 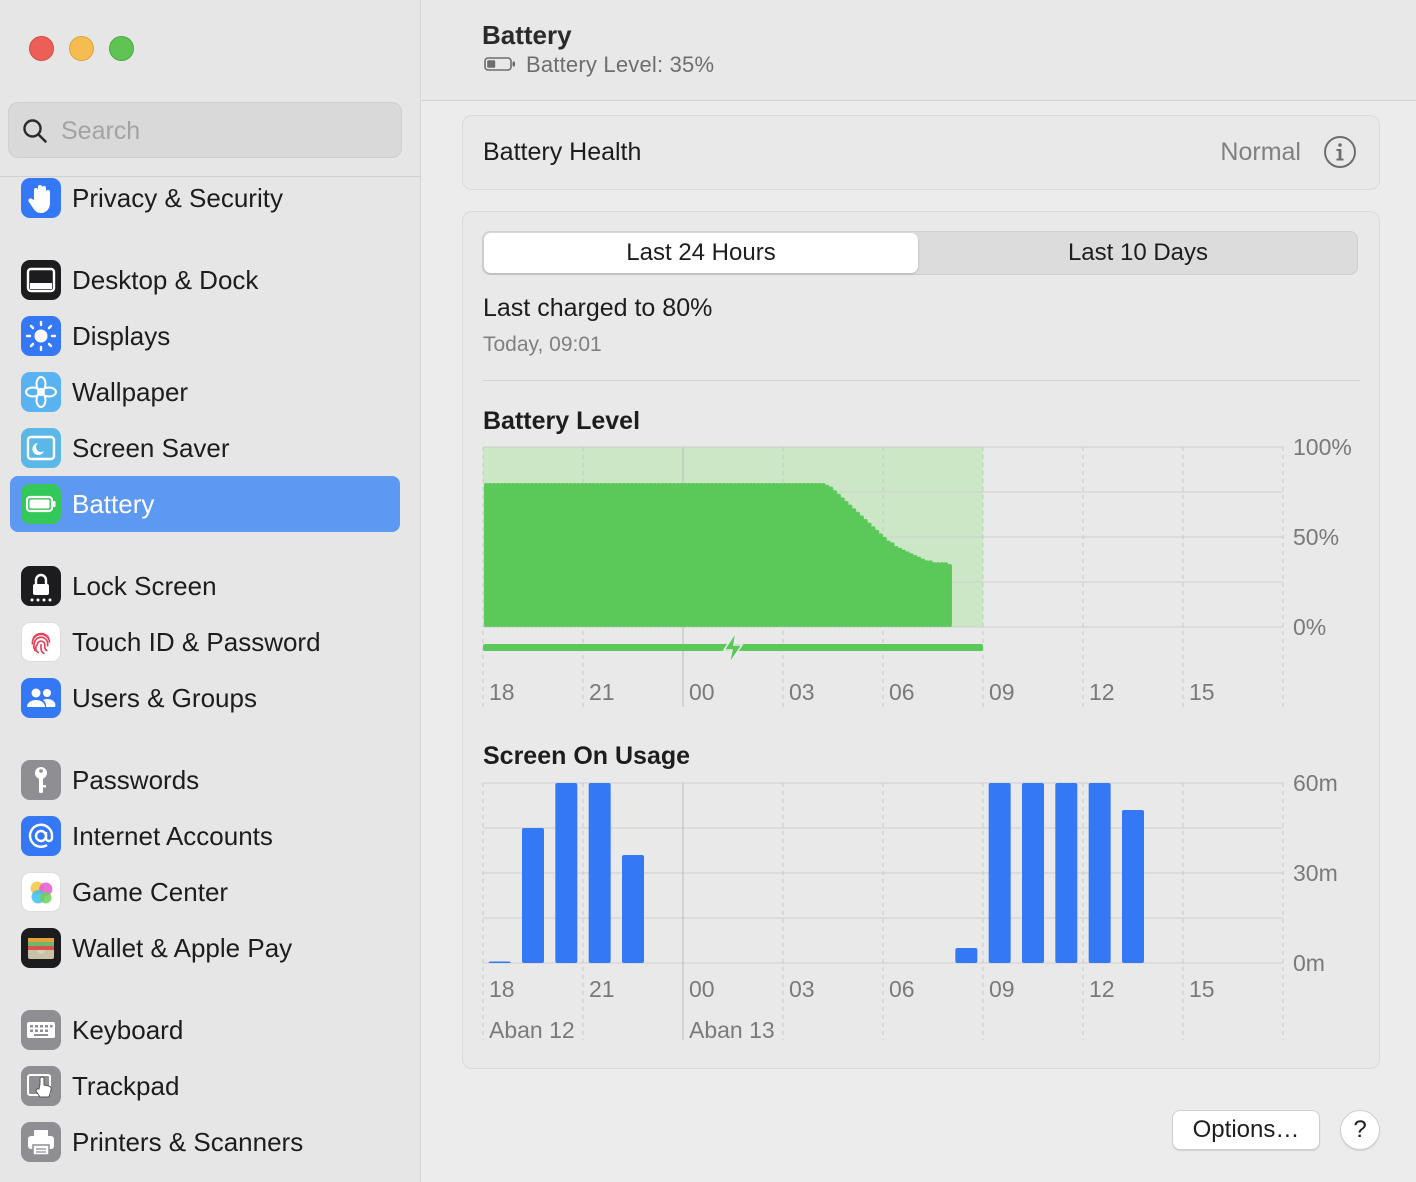 I want to click on date-label: Aban 13, so click(x=732, y=1030).